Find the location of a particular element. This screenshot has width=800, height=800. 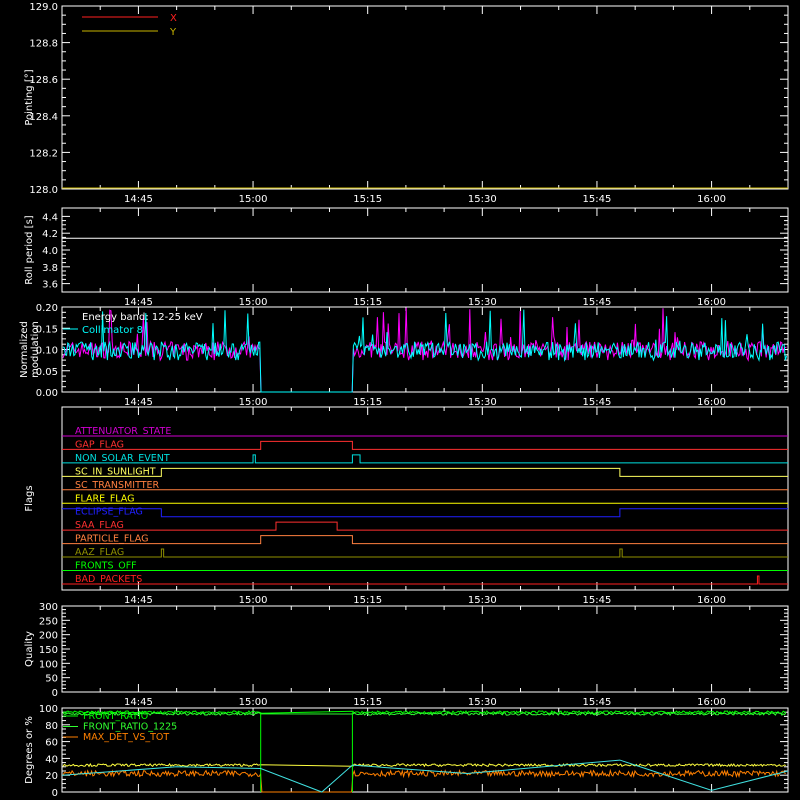

y-tick-label: 40 is located at coordinates (51, 759).